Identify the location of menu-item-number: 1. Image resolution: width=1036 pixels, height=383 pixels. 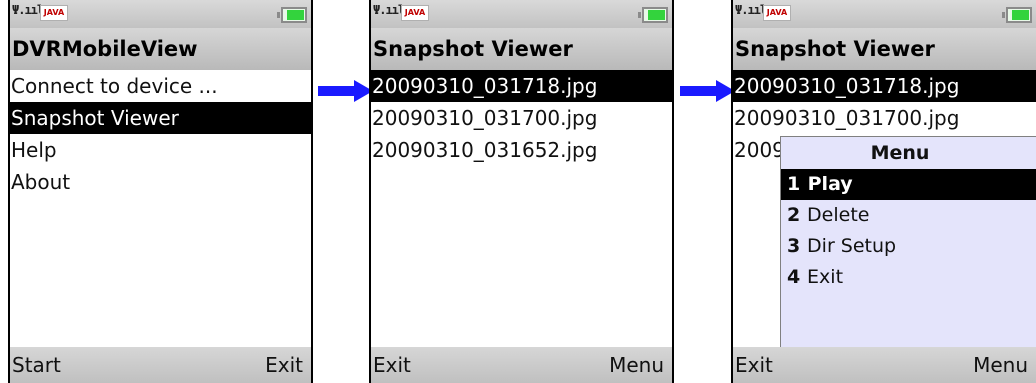
(794, 184).